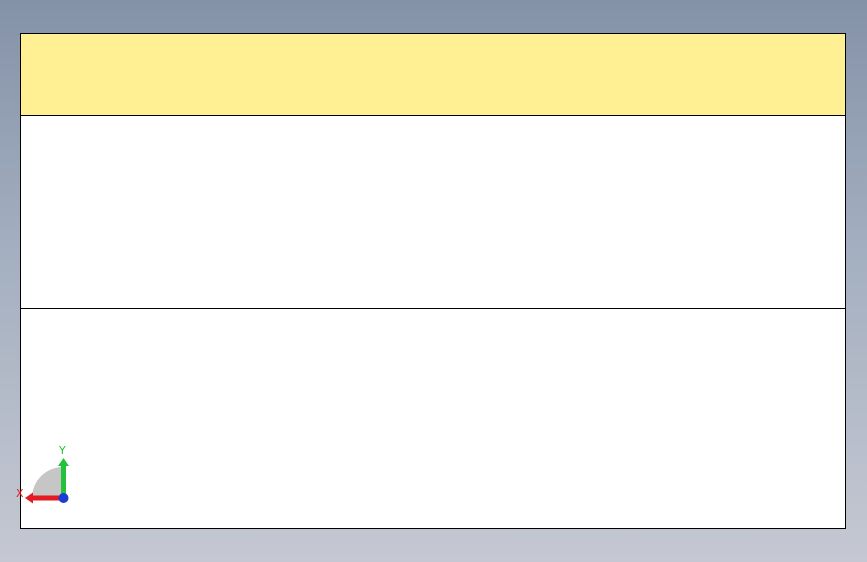 The width and height of the screenshot is (867, 562). What do you see at coordinates (63, 498) in the screenshot?
I see `z-axis-origin` at bounding box center [63, 498].